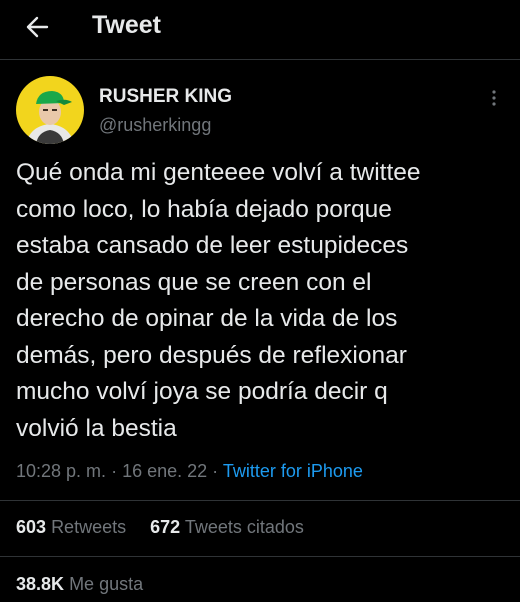 The width and height of the screenshot is (520, 602). What do you see at coordinates (31, 527) in the screenshot?
I see `retweets-count: 603` at bounding box center [31, 527].